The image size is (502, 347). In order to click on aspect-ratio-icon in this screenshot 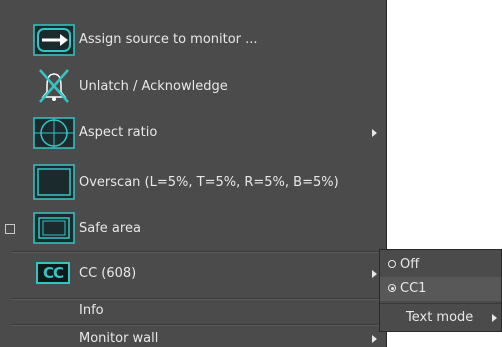, I will do `click(54, 133)`.